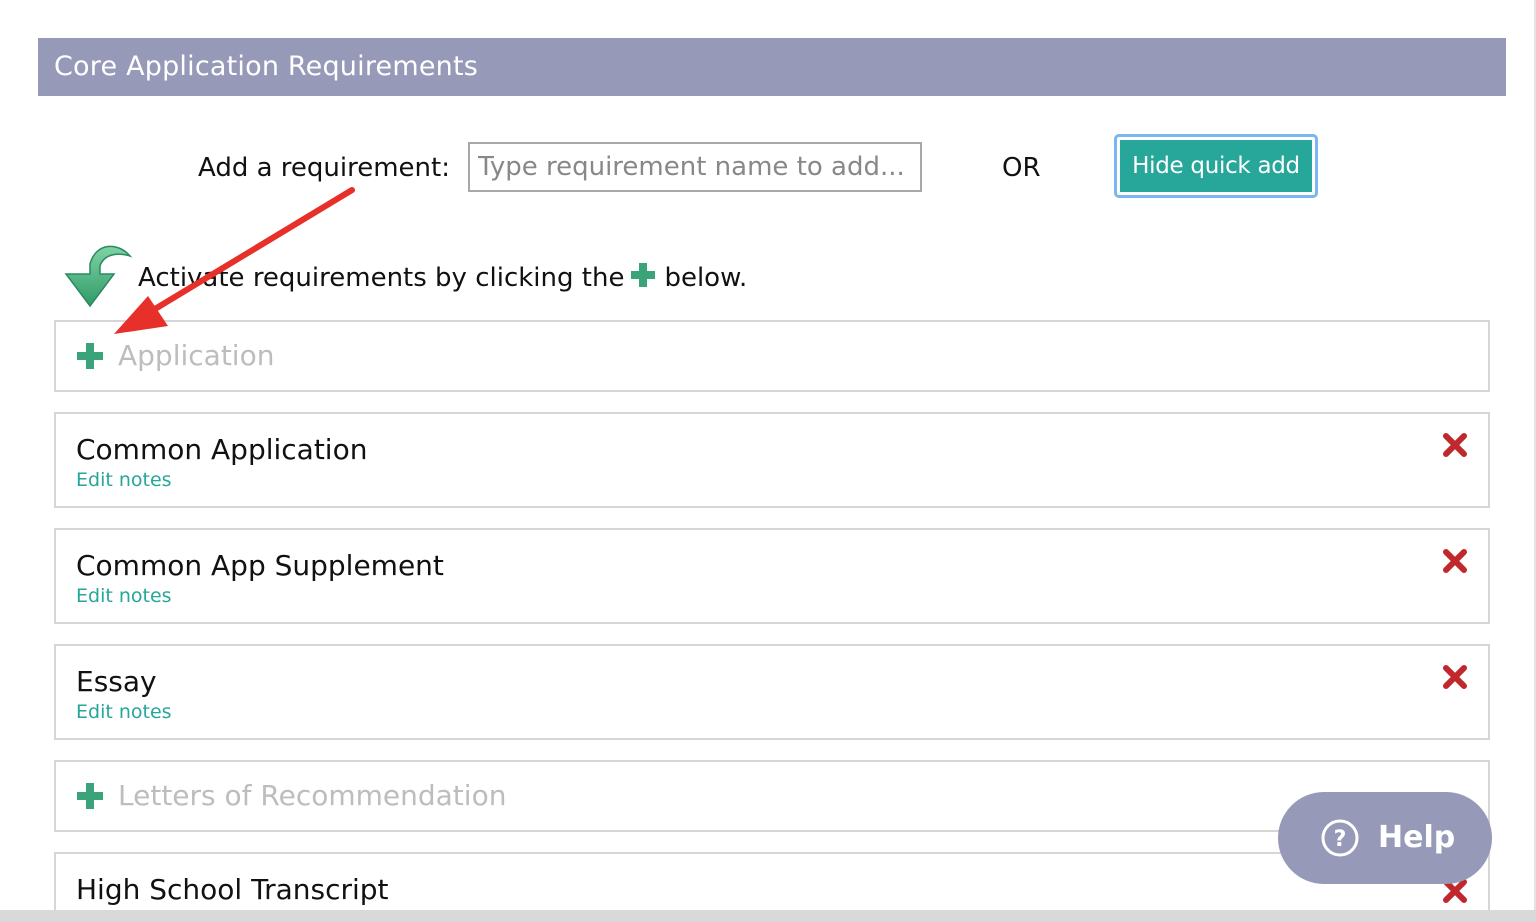  I want to click on requirement-row-common-app-supplement: Common App Supplement Edit notes, so click(772, 576).